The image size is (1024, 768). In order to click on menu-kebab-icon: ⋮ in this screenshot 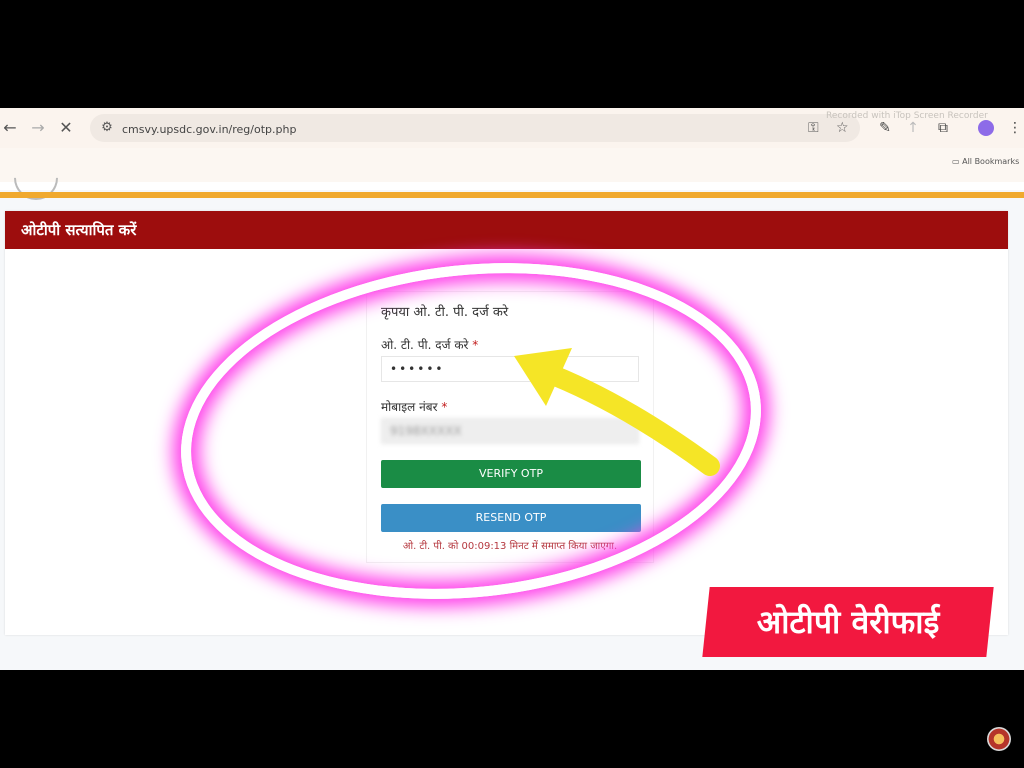, I will do `click(1014, 128)`.